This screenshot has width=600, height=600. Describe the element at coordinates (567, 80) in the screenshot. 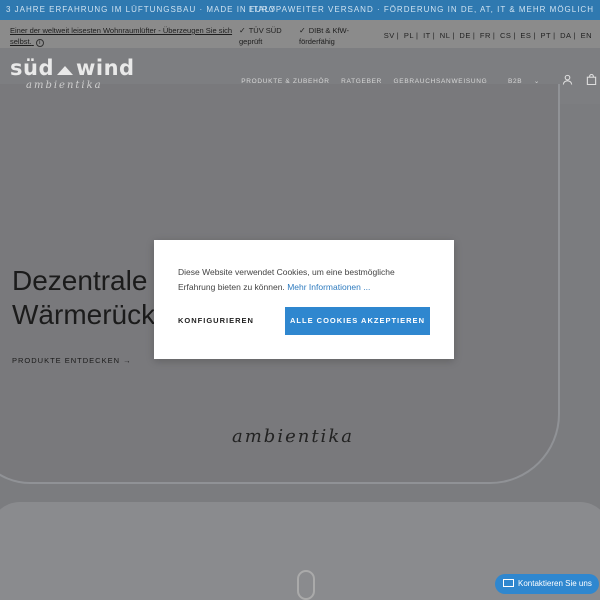

I see `account-icon` at that location.